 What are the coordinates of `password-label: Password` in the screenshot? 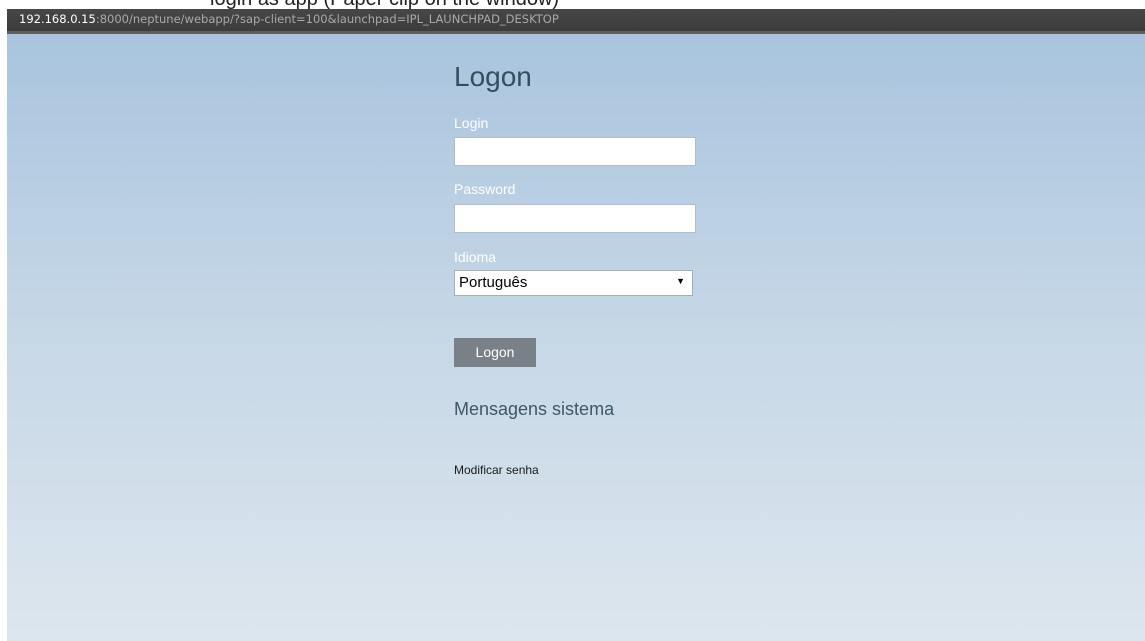 It's located at (485, 189).